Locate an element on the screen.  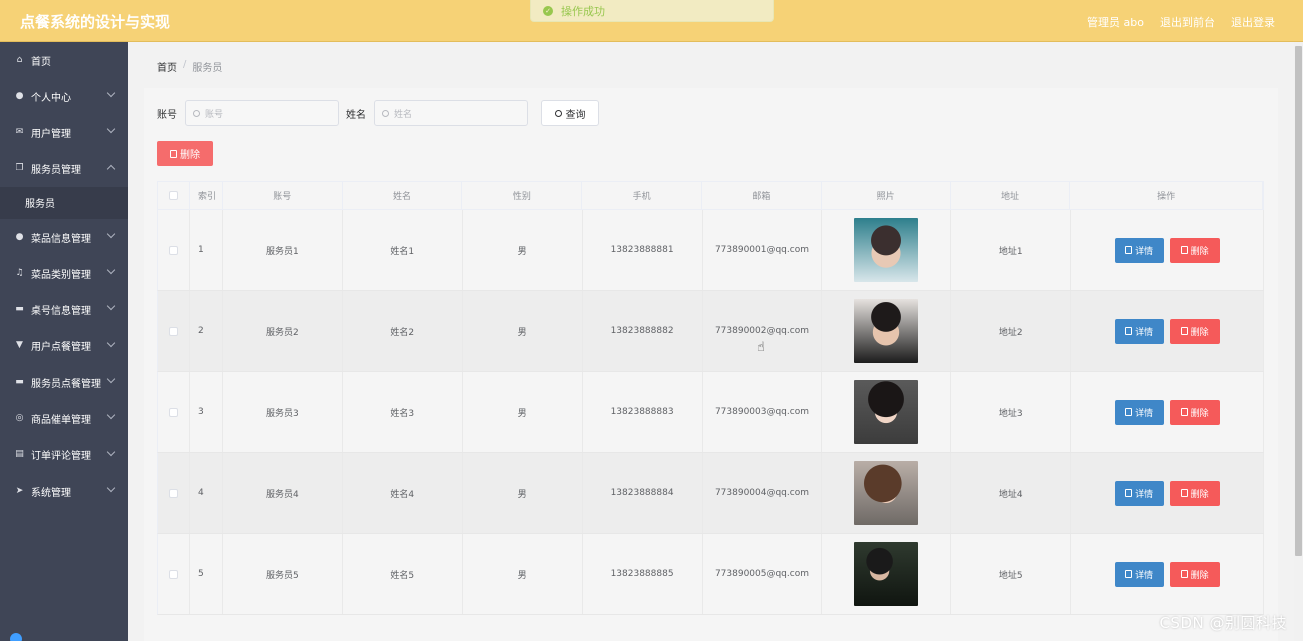
select-all-cell is located at coordinates (174, 195).